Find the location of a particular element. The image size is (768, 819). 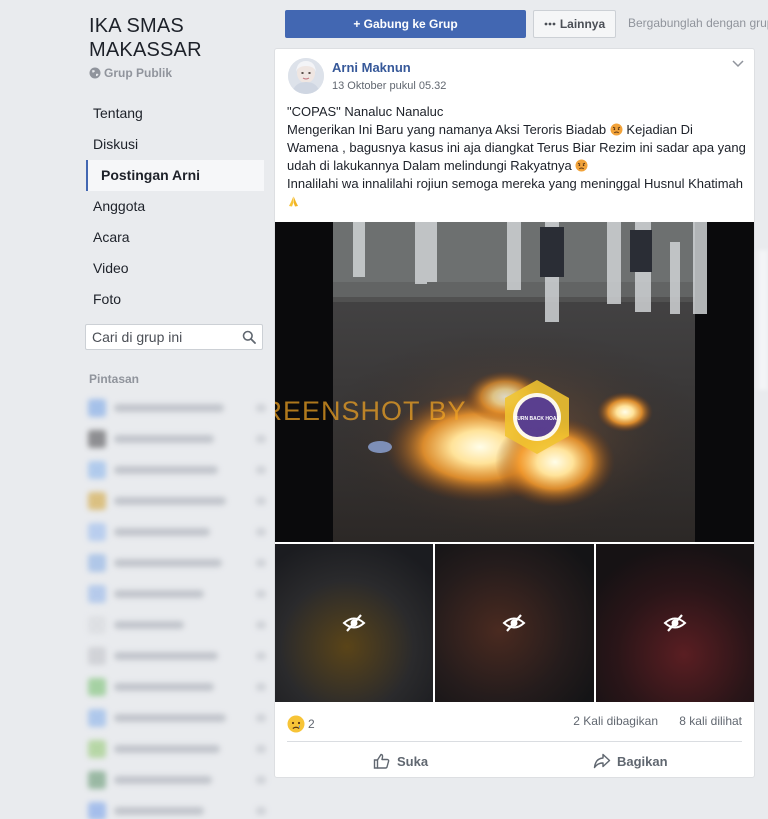

group-search is located at coordinates (174, 337).